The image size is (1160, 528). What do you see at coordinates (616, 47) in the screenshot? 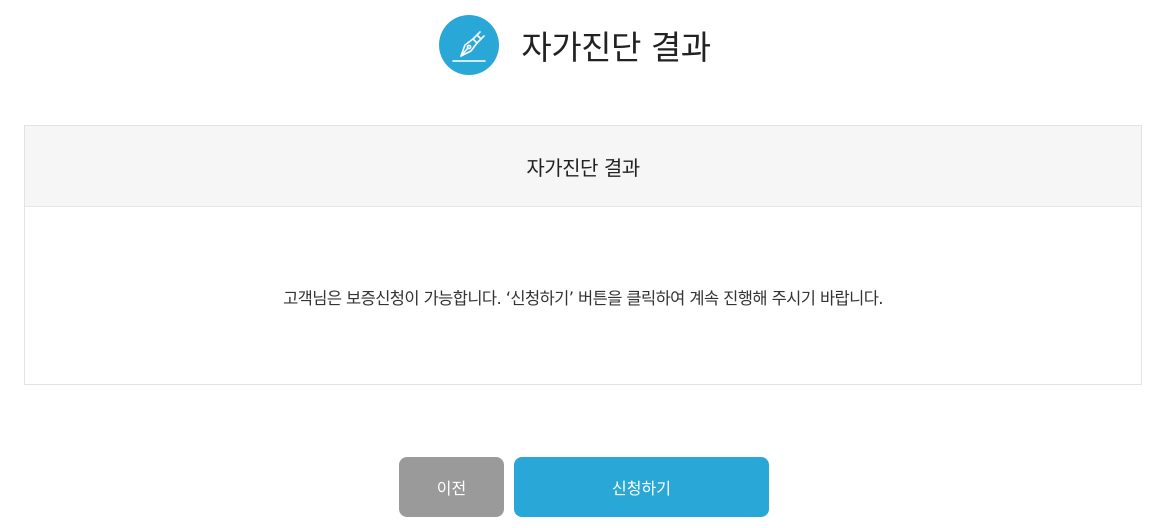
I see `page-title: 자가진단 결과` at bounding box center [616, 47].